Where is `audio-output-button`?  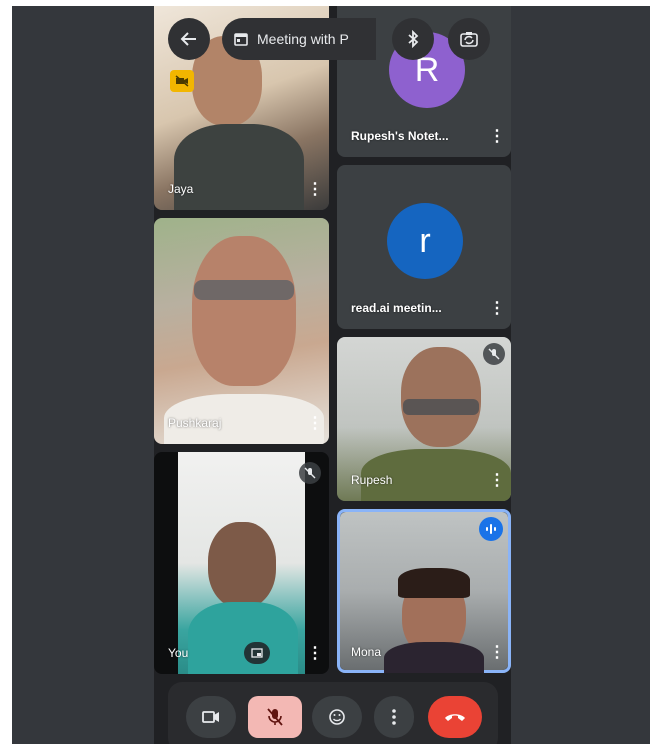
audio-output-button is located at coordinates (413, 39).